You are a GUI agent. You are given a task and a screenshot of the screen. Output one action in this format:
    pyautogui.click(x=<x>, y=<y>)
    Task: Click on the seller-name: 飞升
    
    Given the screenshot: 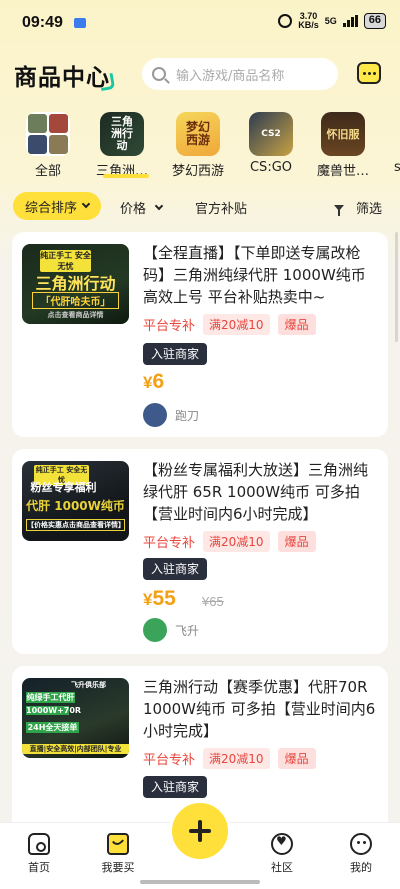 What is the action you would take?
    pyautogui.click(x=187, y=630)
    